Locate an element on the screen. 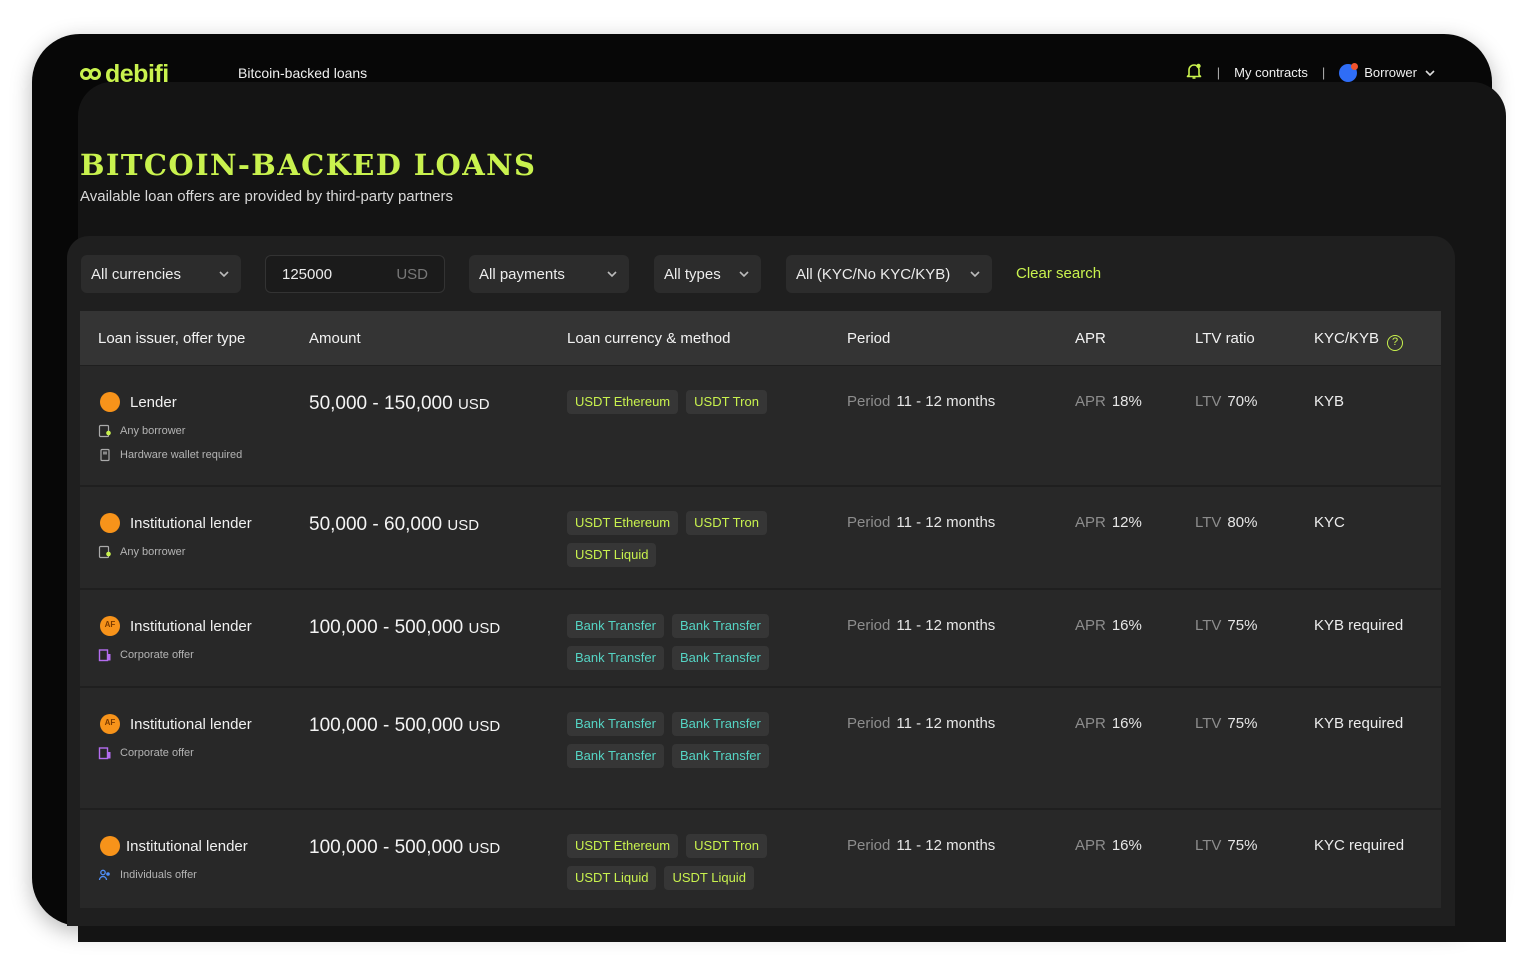 This screenshot has width=1524, height=957. page-title: BITCOIN-BACKED LOANS is located at coordinates (308, 165).